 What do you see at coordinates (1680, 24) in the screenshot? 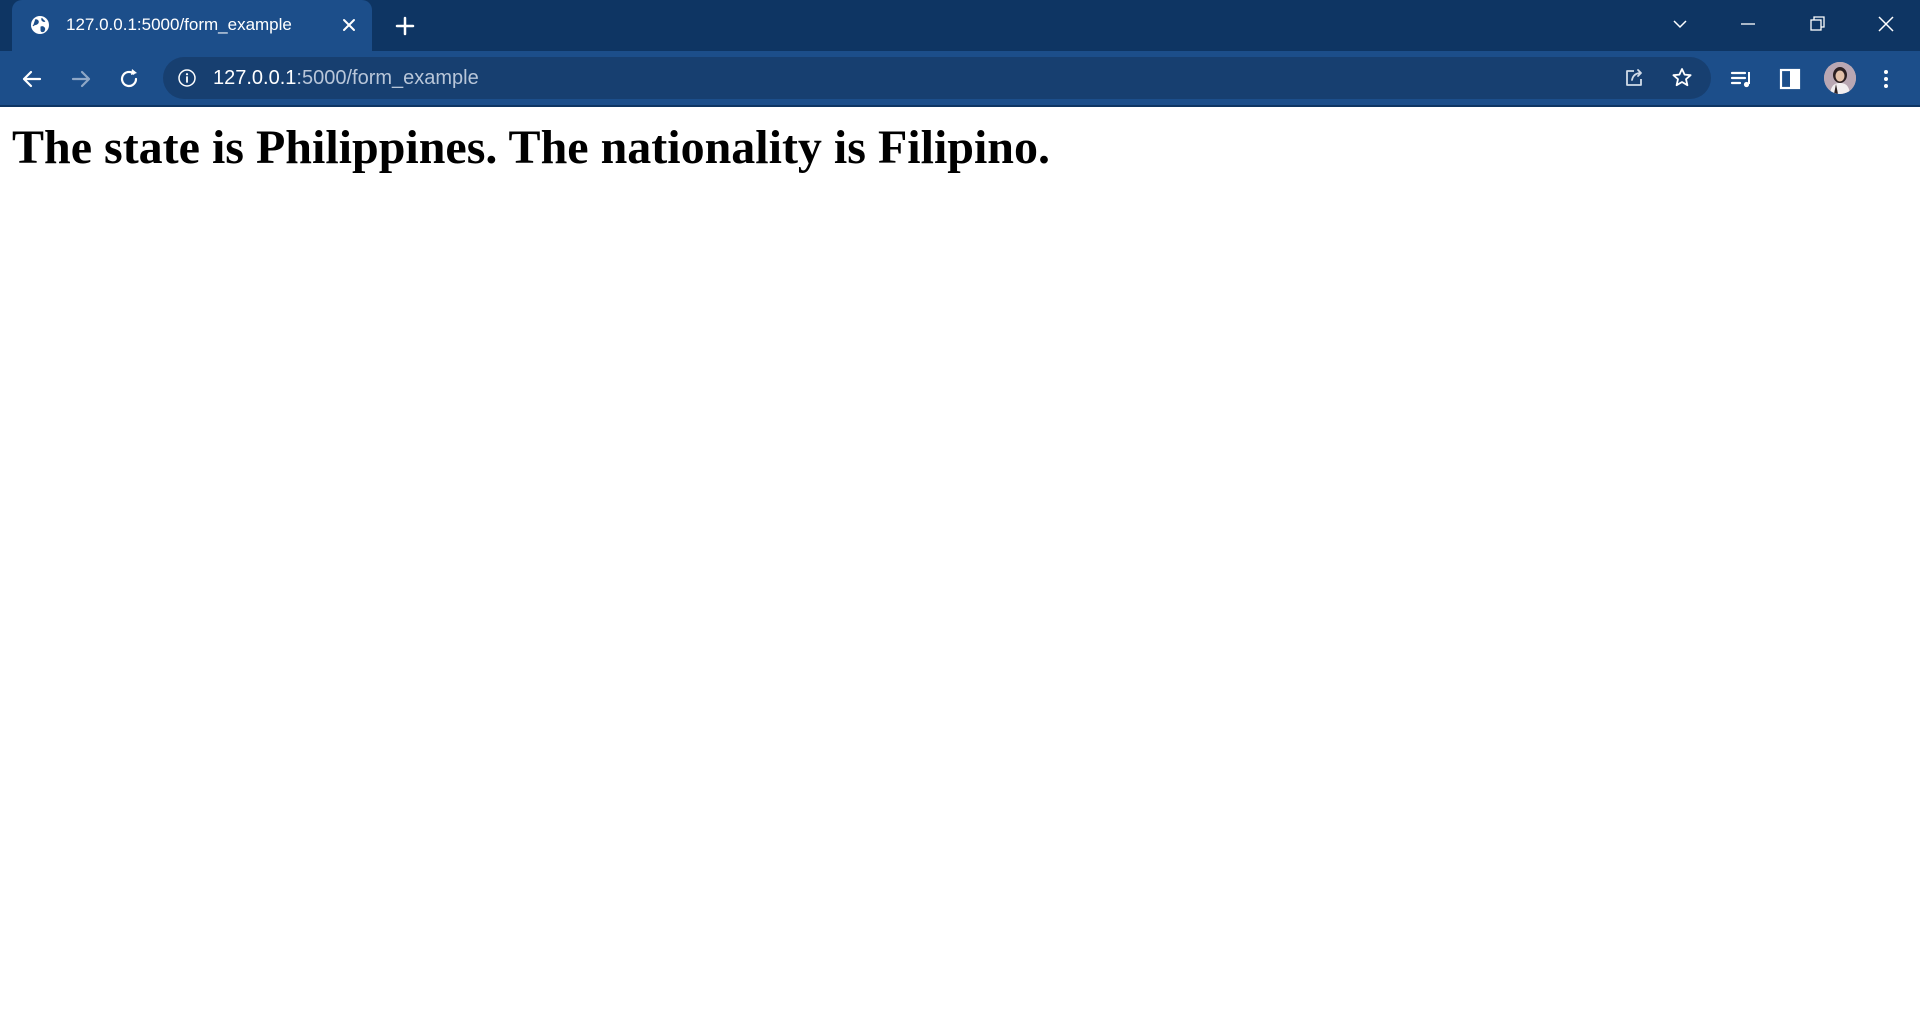
I see `chevron-down-icon` at bounding box center [1680, 24].